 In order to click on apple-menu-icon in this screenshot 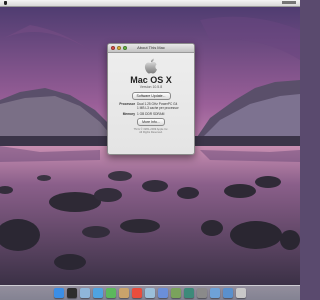, I will do `click(5, 3)`.